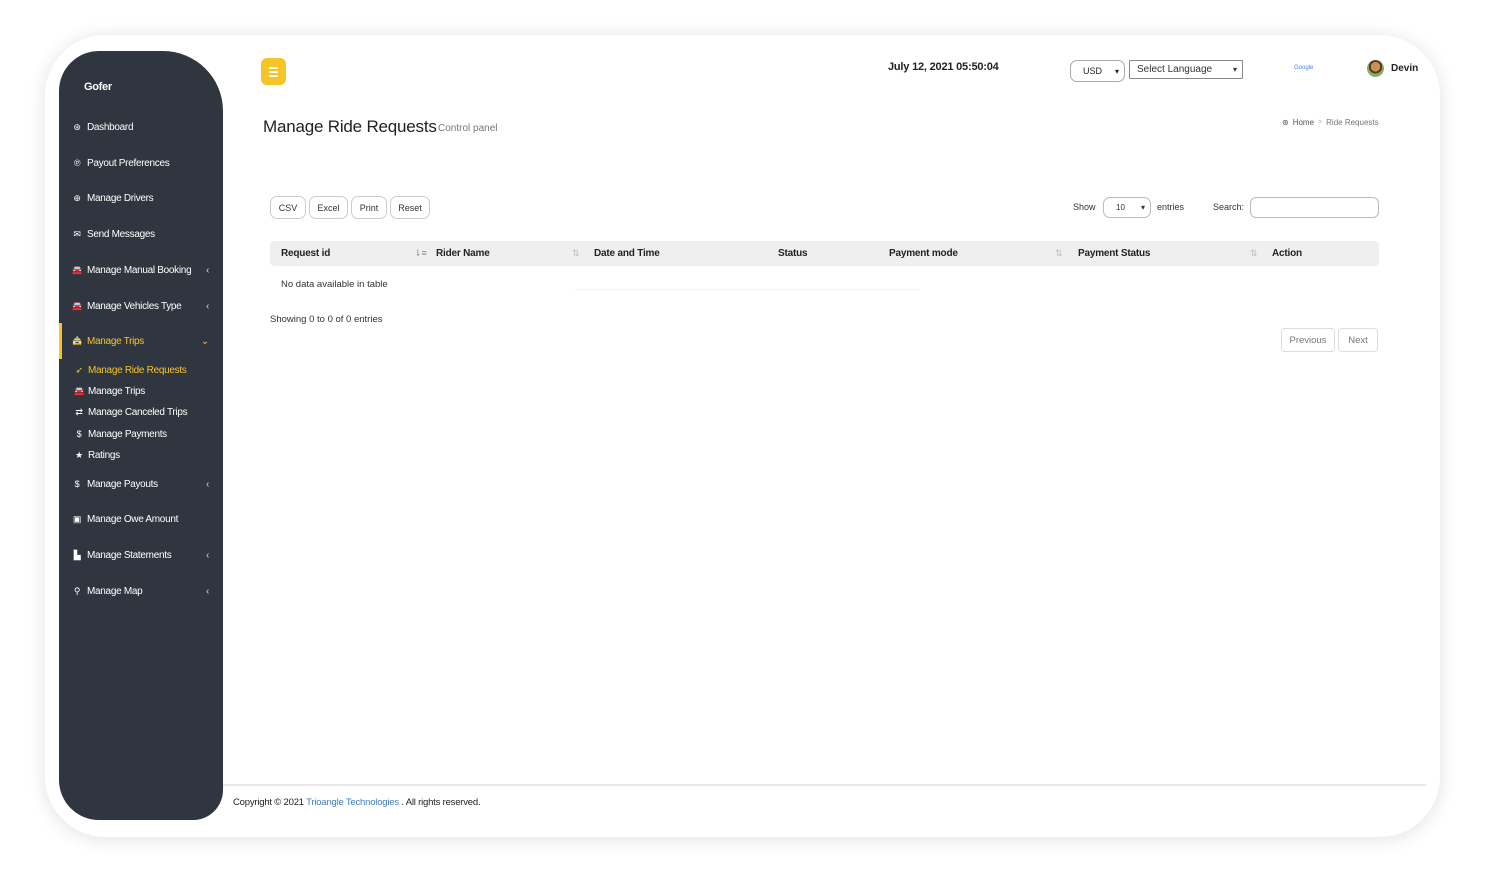 The width and height of the screenshot is (1486, 872). I want to click on dollar-icon: $, so click(79, 434).